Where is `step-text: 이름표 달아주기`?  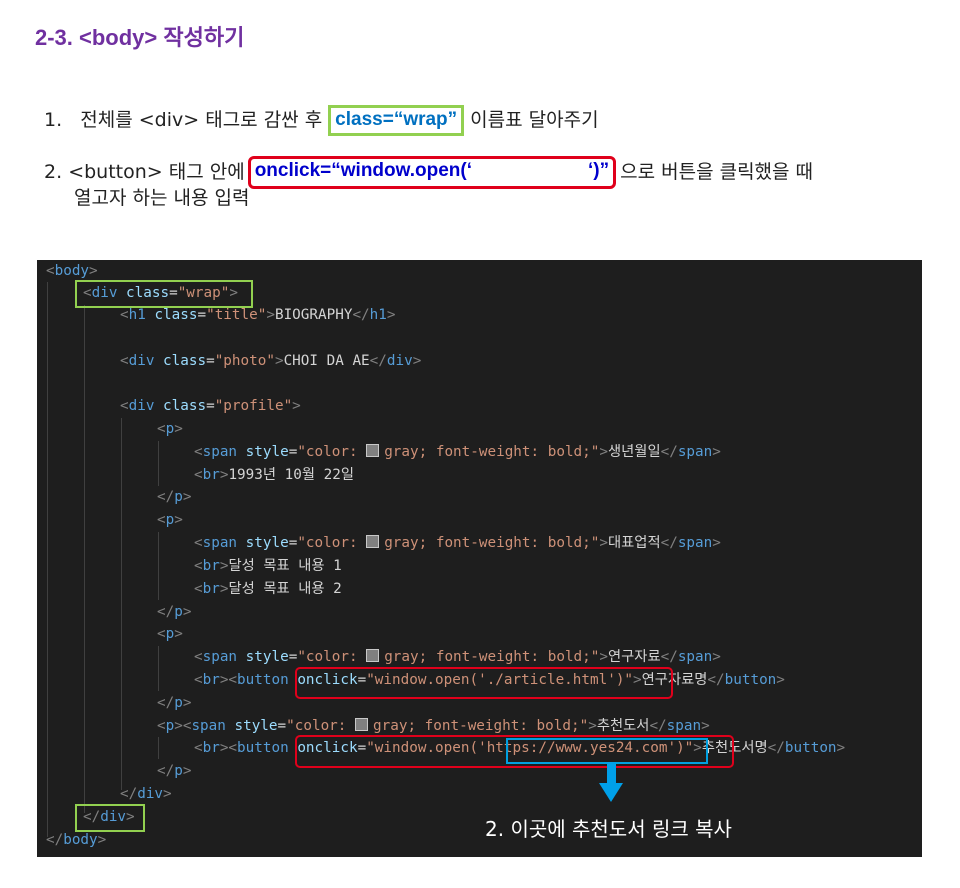 step-text: 이름표 달아주기 is located at coordinates (534, 120).